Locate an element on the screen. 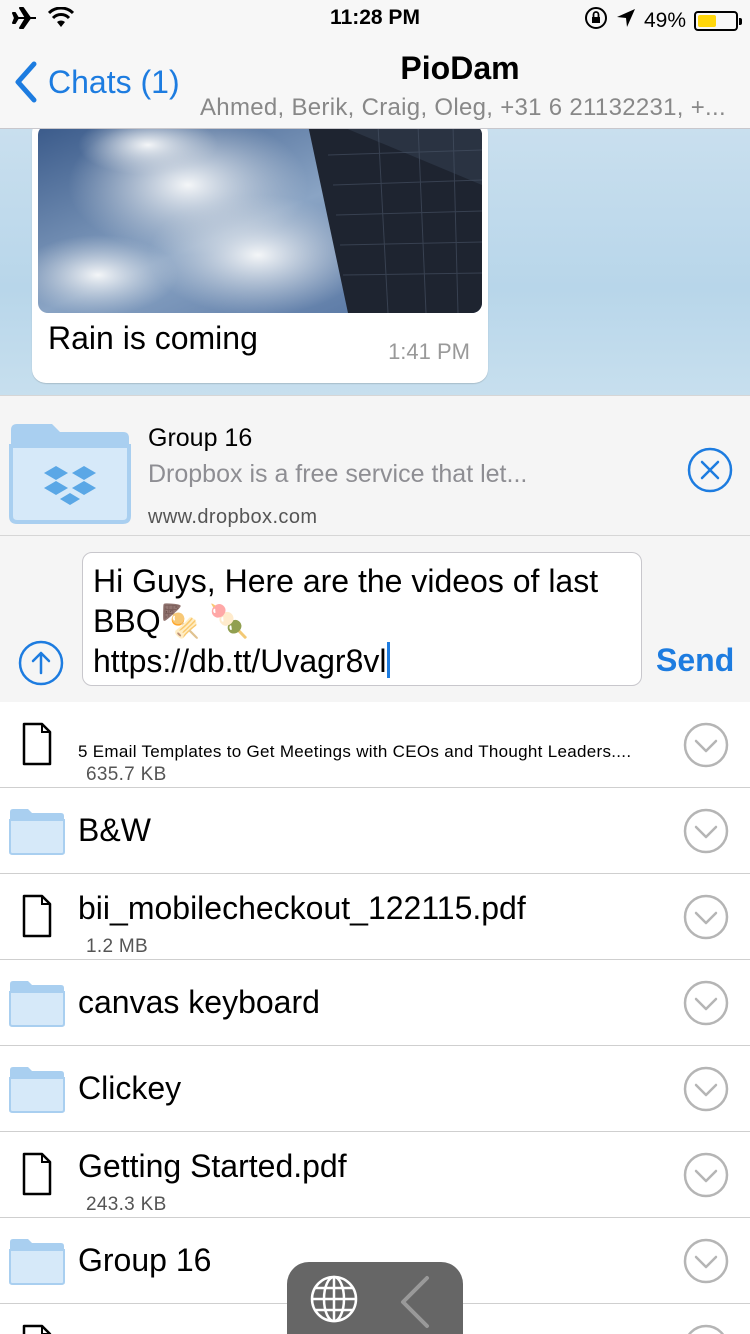  globe-icon is located at coordinates (334, 1299).